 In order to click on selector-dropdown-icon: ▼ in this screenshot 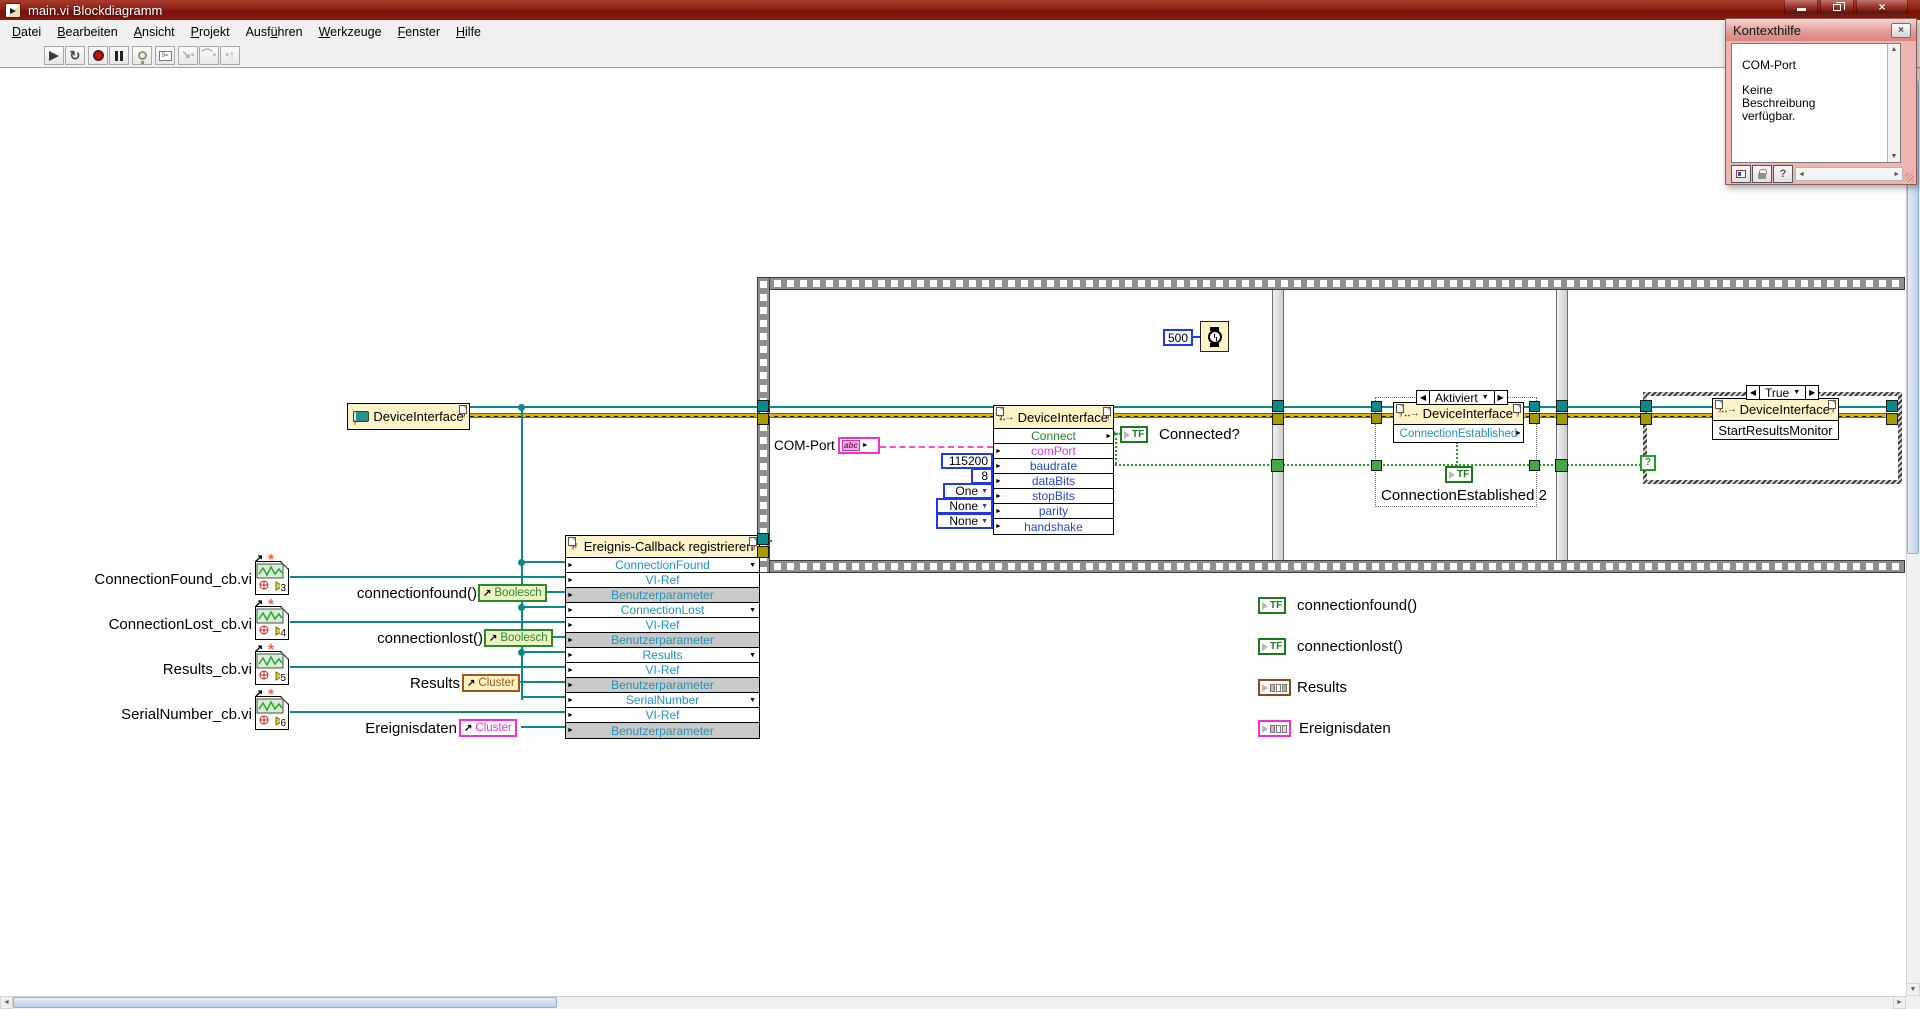, I will do `click(1485, 397)`.